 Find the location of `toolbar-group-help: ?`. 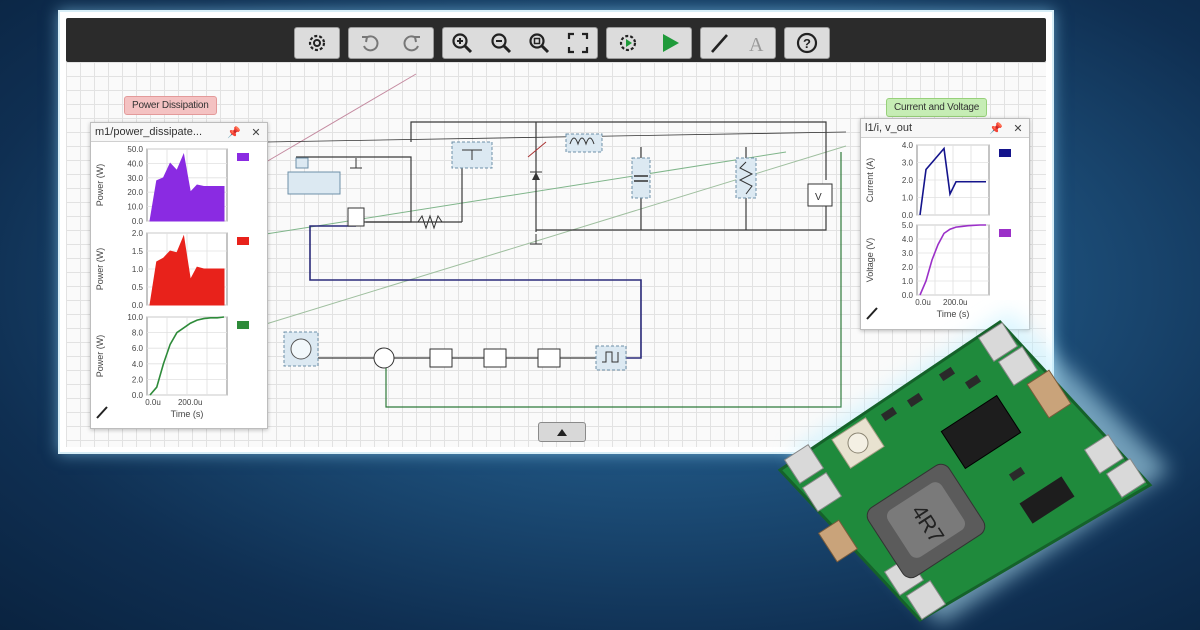

toolbar-group-help: ? is located at coordinates (807, 43).